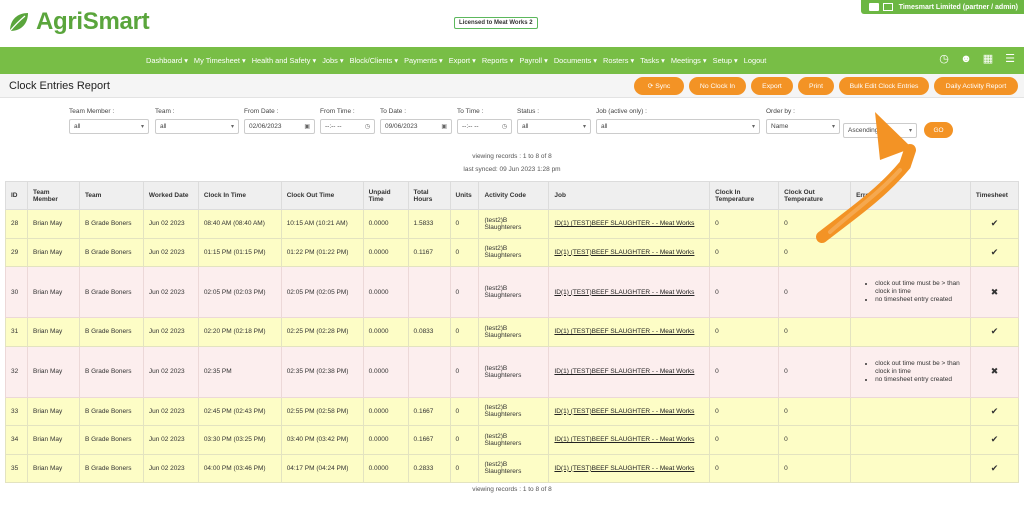 The image size is (1024, 513). Describe the element at coordinates (167, 60) in the screenshot. I see `nav-item-dashboard: Dashboard ▾` at that location.